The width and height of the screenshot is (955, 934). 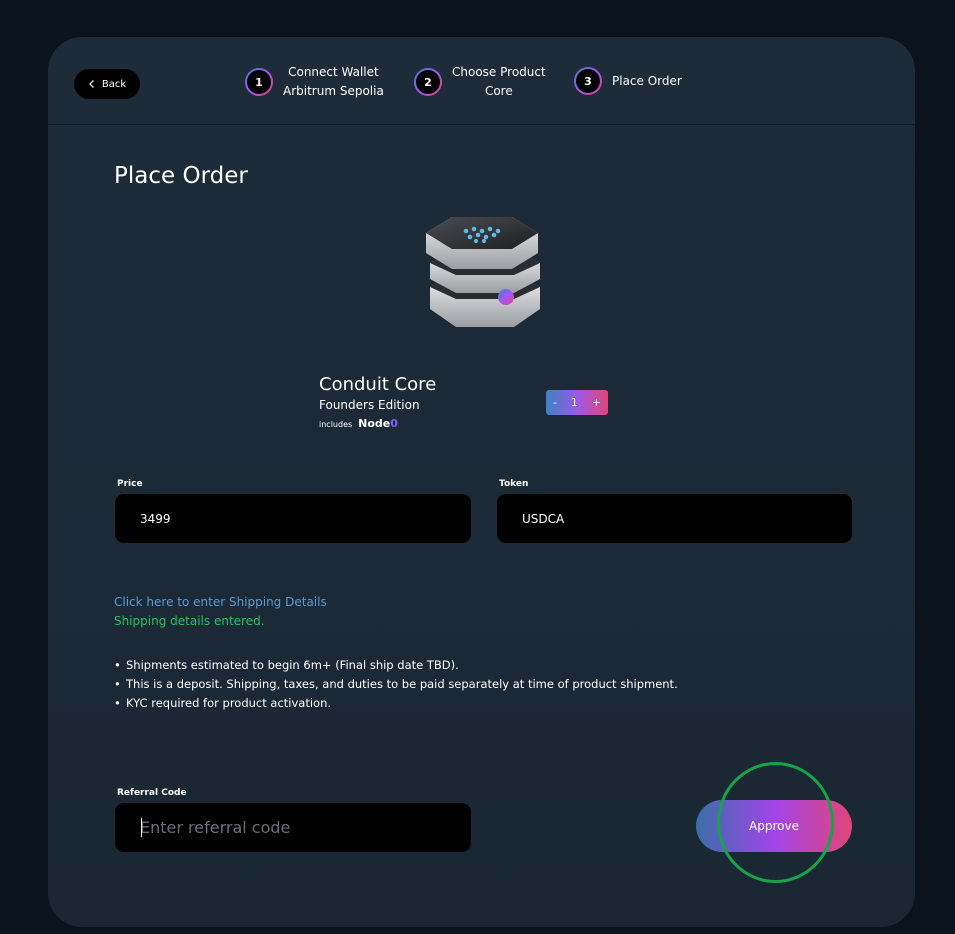 What do you see at coordinates (647, 80) in the screenshot?
I see `step-3-title: Place Order` at bounding box center [647, 80].